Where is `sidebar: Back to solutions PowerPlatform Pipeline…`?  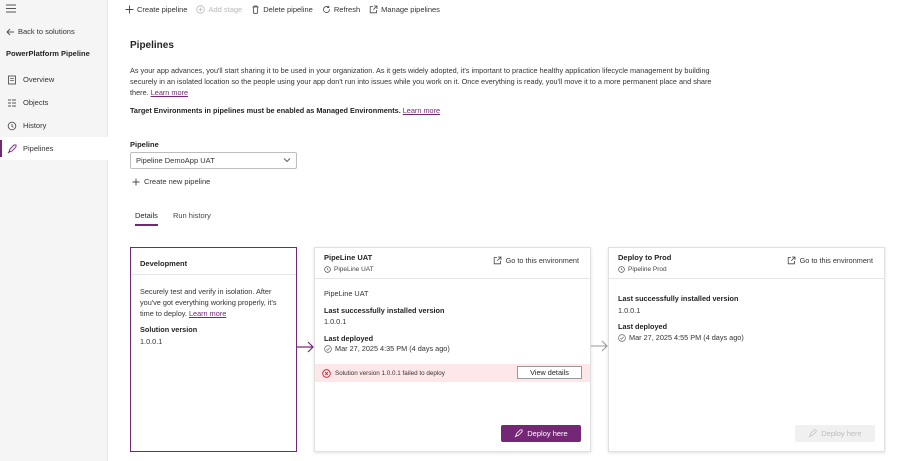
sidebar: Back to solutions PowerPlatform Pipeline… is located at coordinates (54, 230).